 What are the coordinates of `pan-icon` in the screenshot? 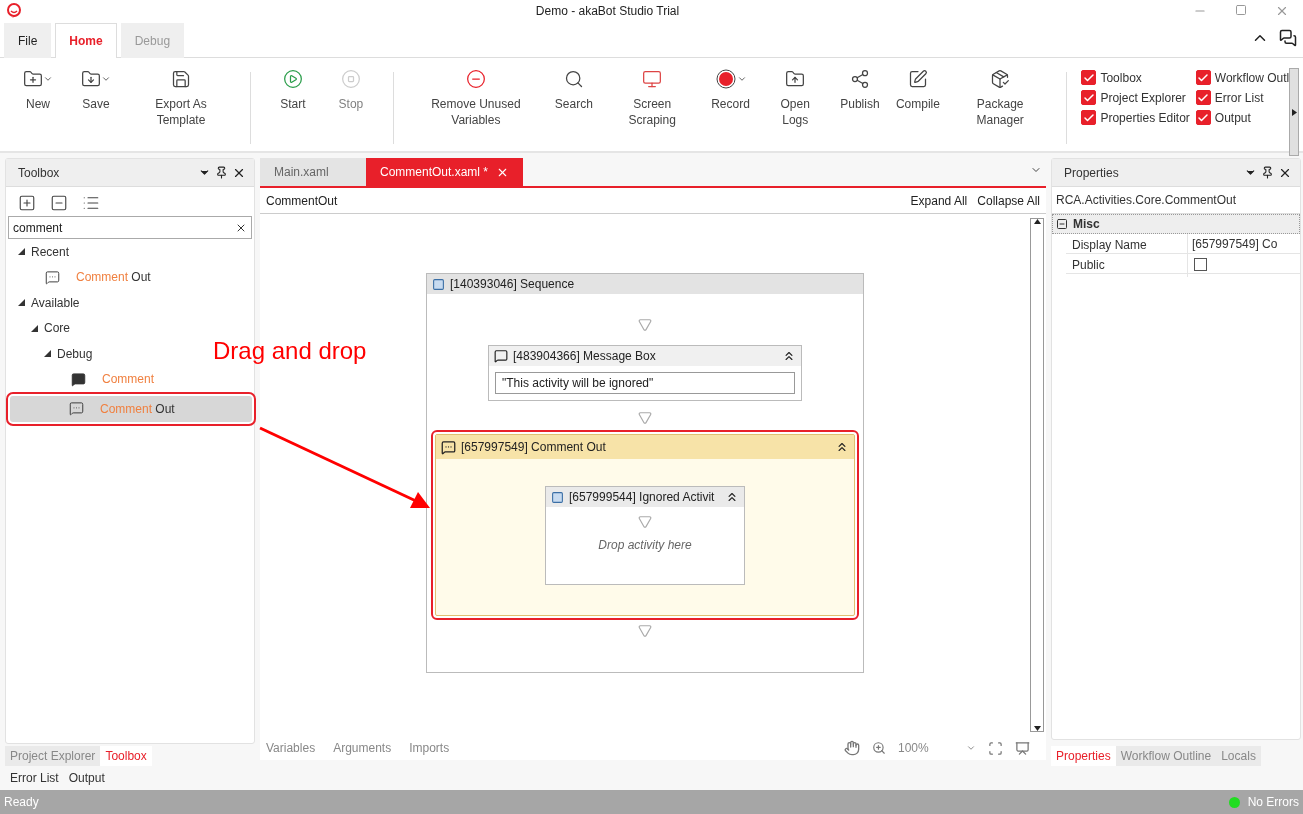 It's located at (852, 748).